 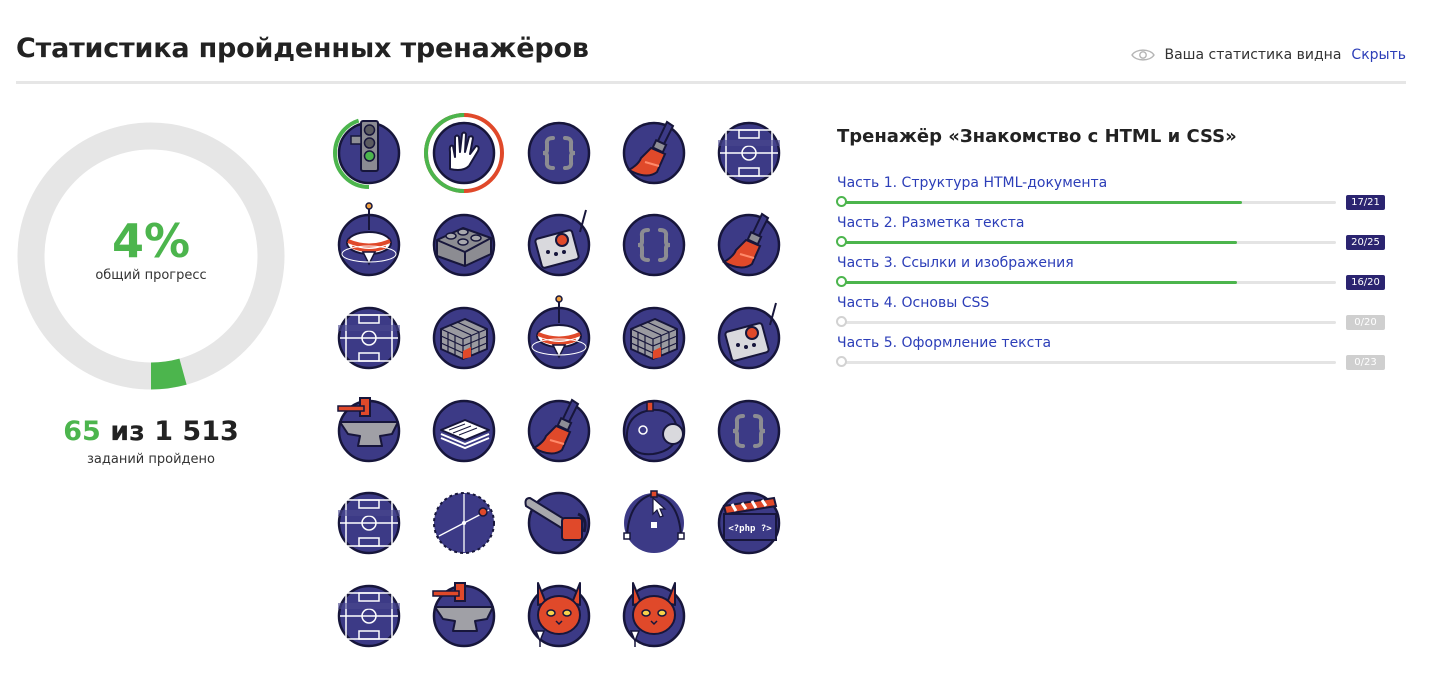 What do you see at coordinates (151, 275) in the screenshot?
I see `progress-percent-label: общий прогресс` at bounding box center [151, 275].